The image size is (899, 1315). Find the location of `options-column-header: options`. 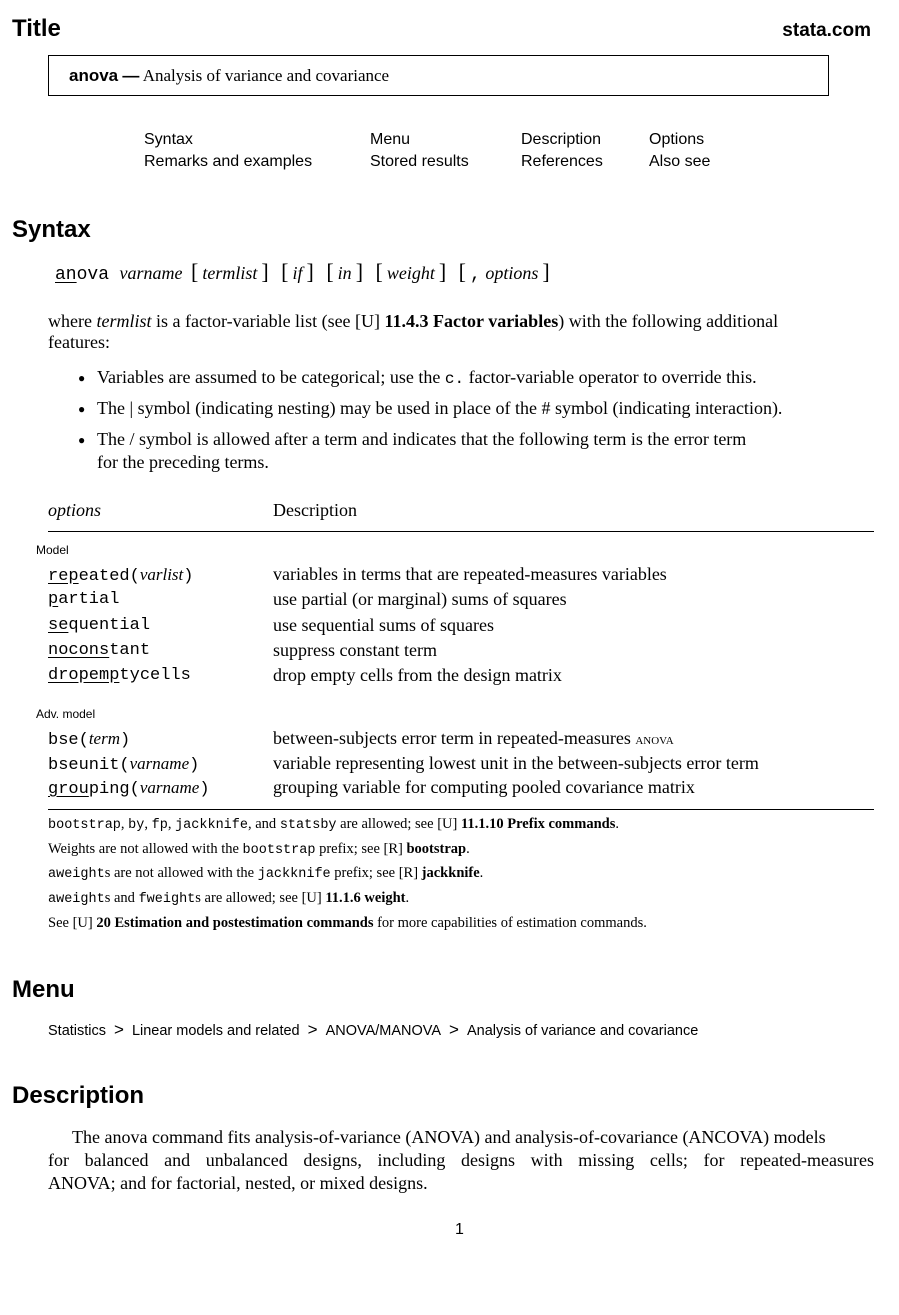

options-column-header: options is located at coordinates (75, 510).